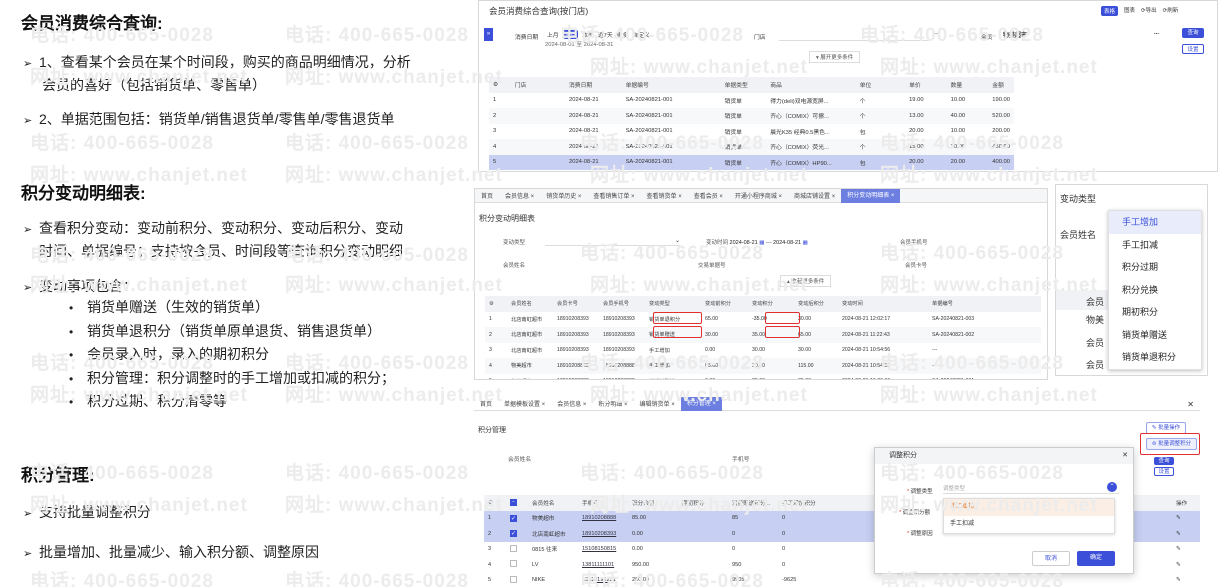 The image size is (1218, 587). What do you see at coordinates (538, 147) in the screenshot?
I see `table-cell` at bounding box center [538, 147].